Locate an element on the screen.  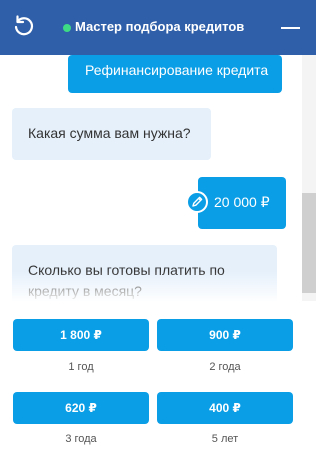
pencil-icon is located at coordinates (197, 202).